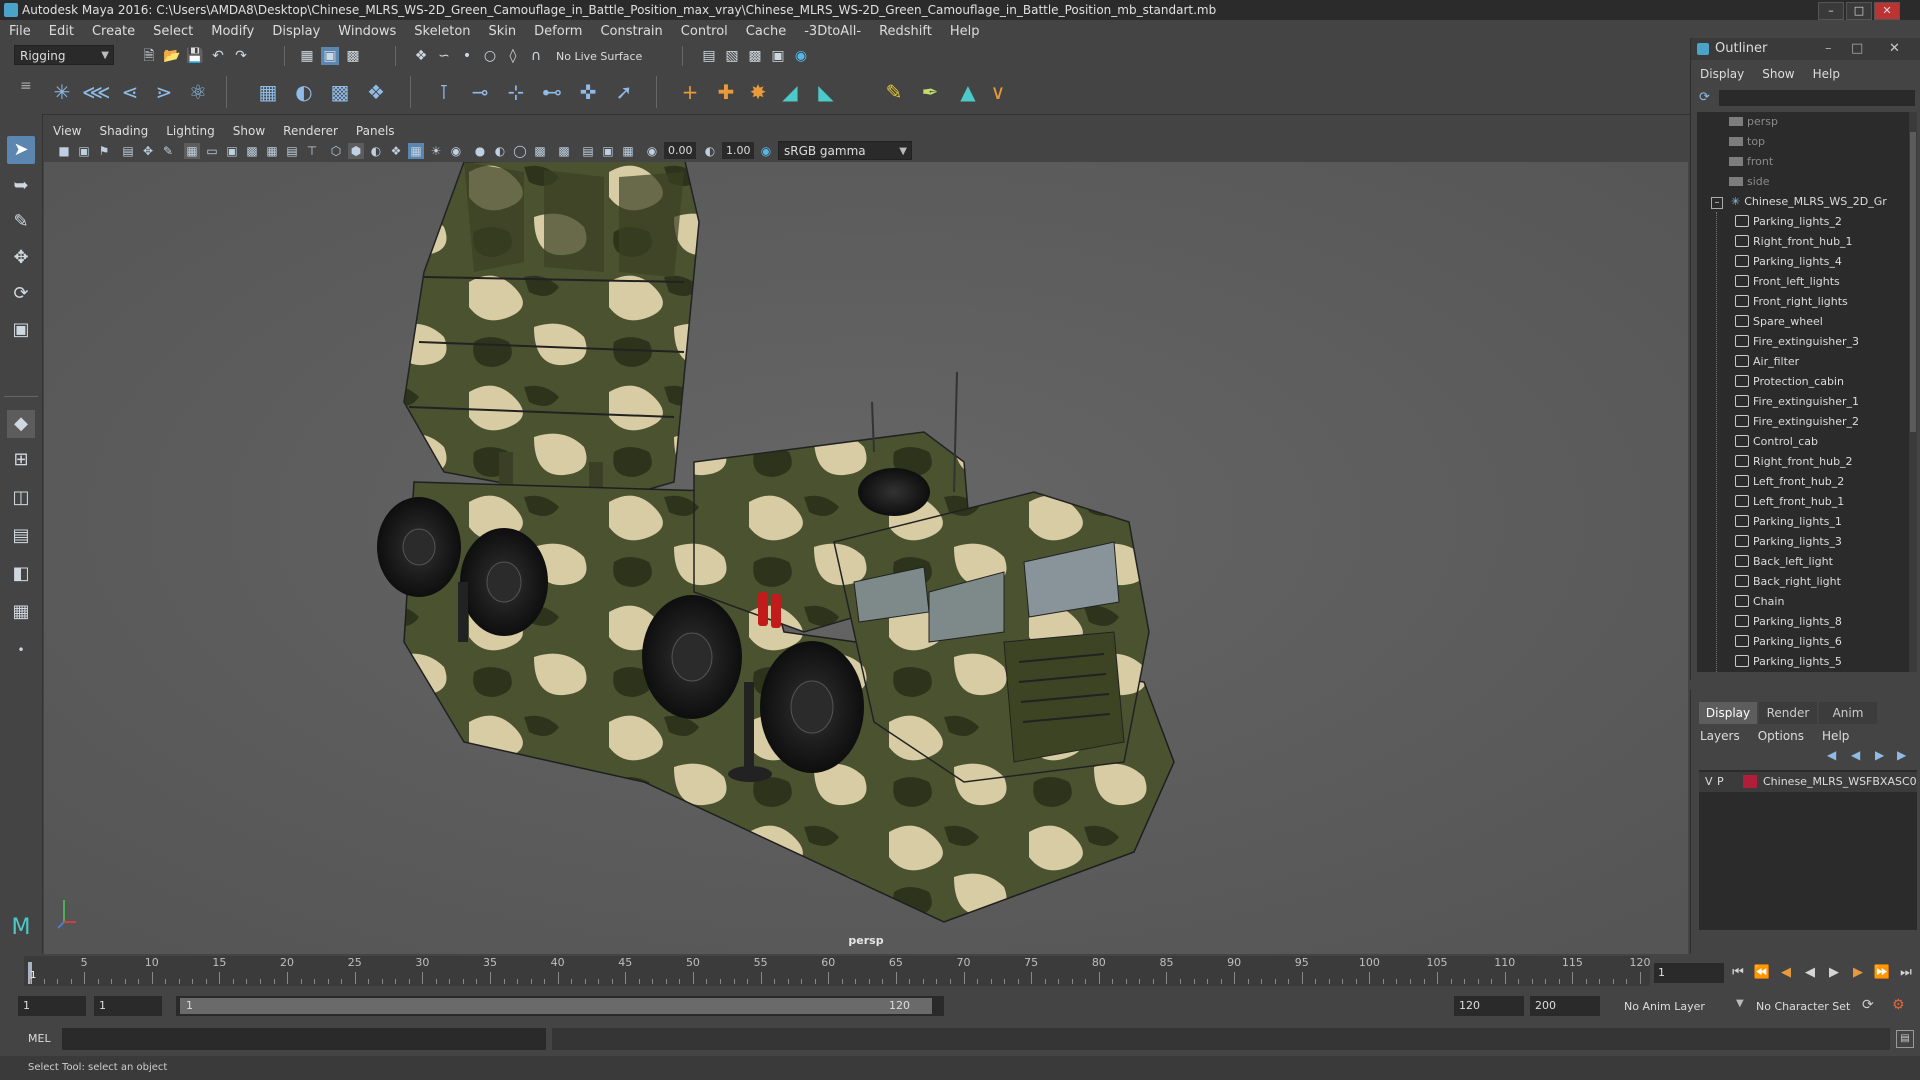 This screenshot has width=1920, height=1080. Describe the element at coordinates (1913, 392) in the screenshot. I see `outliner-scrollbar` at that location.